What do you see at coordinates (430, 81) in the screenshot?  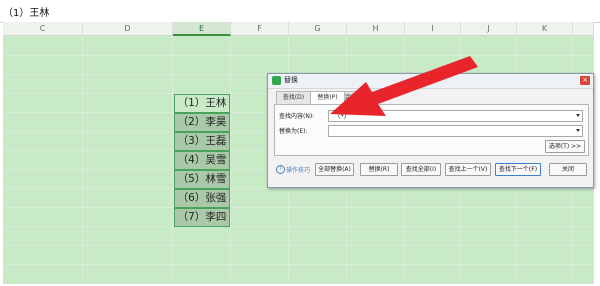 I see `dialog-title-bar: 替换 ×` at bounding box center [430, 81].